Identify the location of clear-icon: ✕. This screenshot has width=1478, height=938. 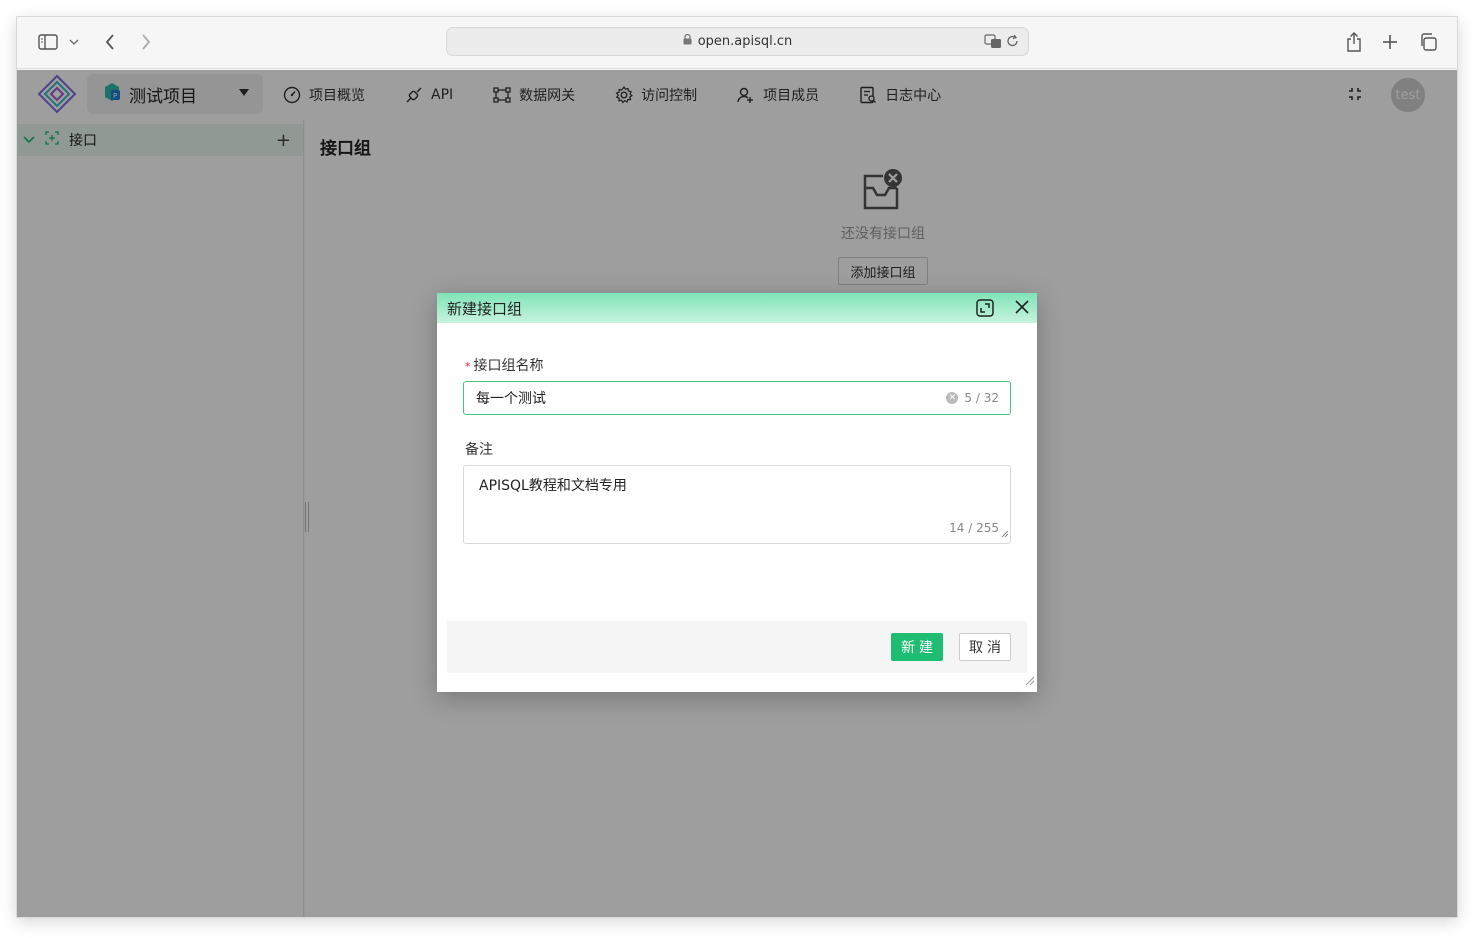
(952, 398).